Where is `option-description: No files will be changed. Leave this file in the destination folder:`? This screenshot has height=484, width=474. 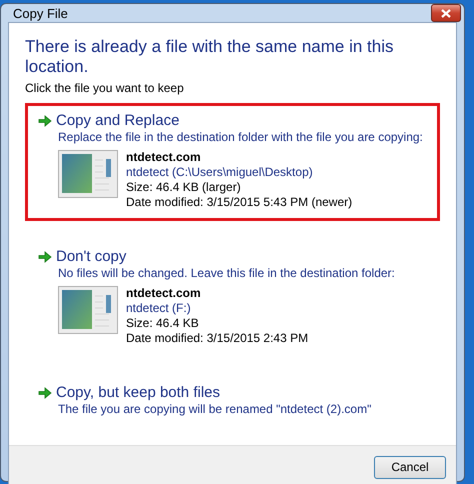 option-description: No files will be changed. Leave this file in the destination folder: is located at coordinates (227, 273).